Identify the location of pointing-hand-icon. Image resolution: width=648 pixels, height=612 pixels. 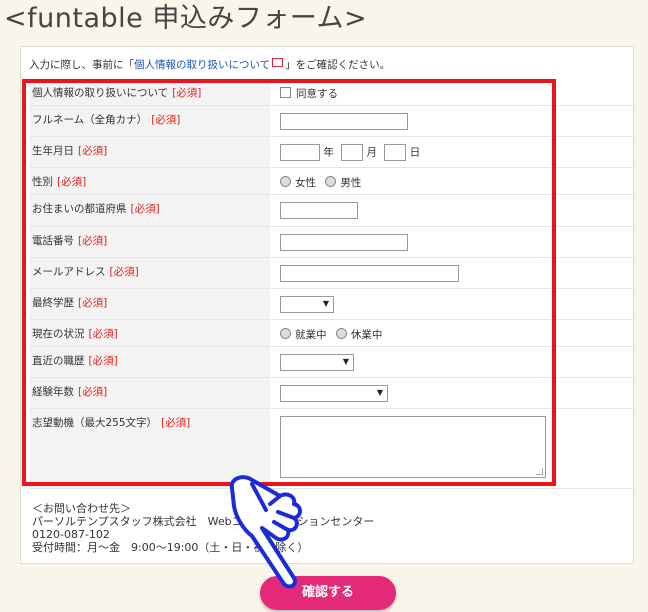
(265, 532).